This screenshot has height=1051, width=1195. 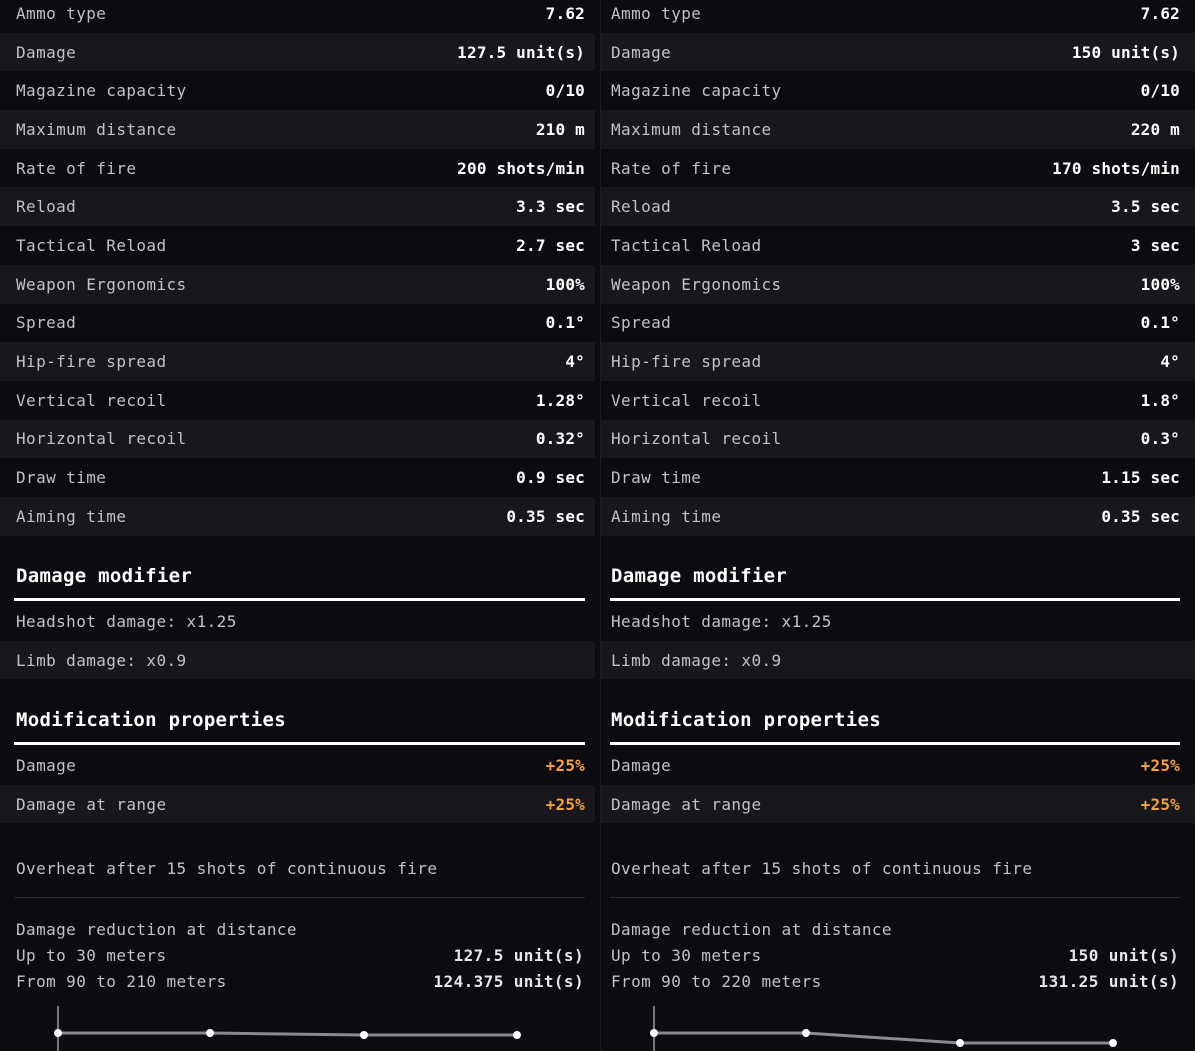 I want to click on distance-damage-value: 131.25 unit(s), so click(x=1108, y=981).